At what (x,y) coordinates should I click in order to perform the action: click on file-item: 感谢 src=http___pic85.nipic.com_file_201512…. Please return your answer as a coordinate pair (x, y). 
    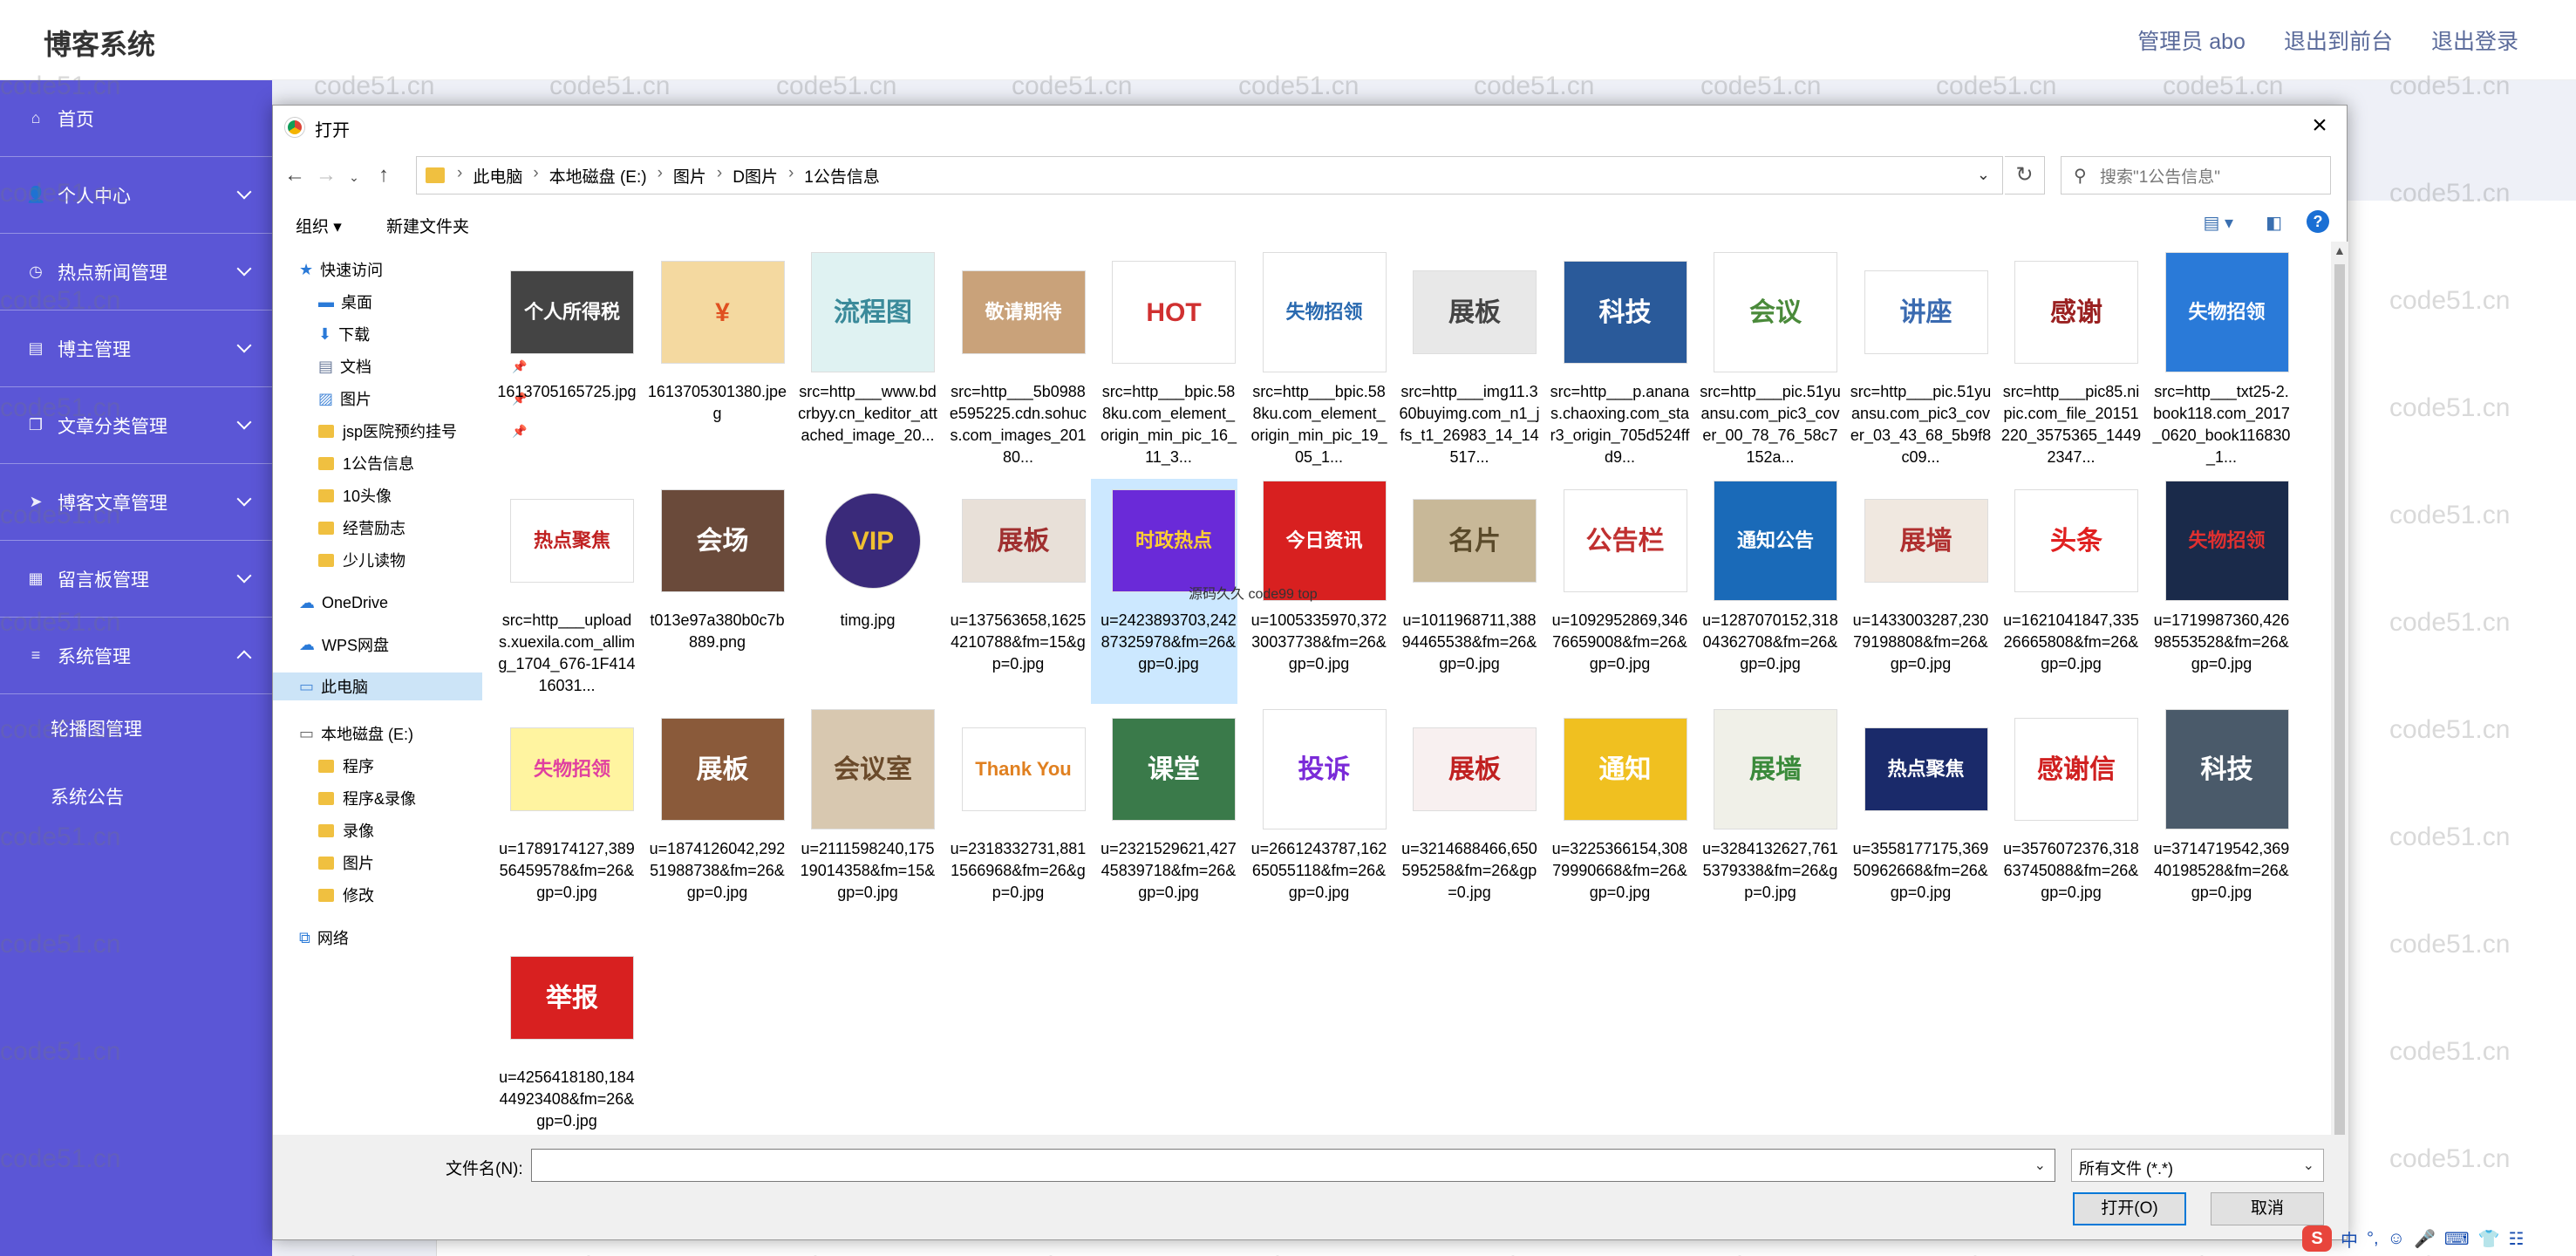
    Looking at the image, I should click on (2067, 362).